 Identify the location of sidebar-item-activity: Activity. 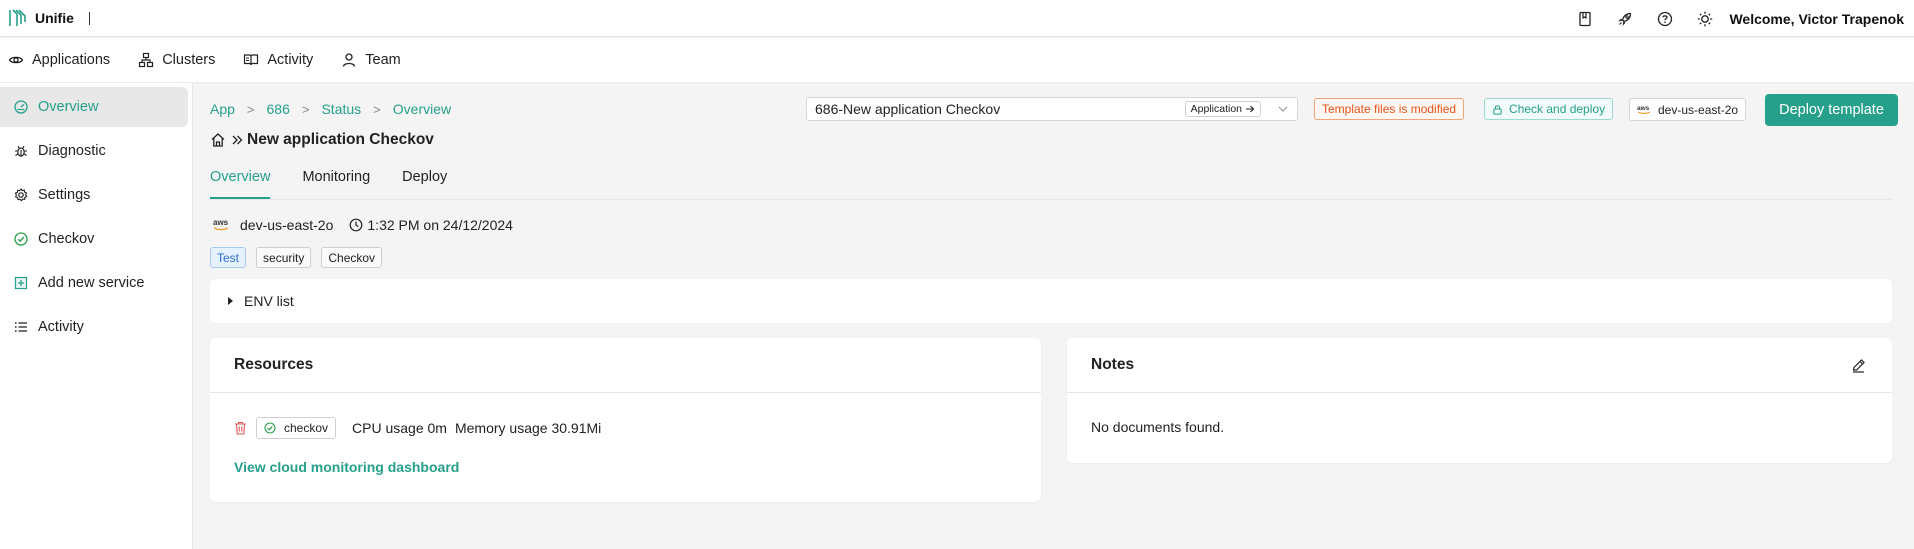
(94, 327).